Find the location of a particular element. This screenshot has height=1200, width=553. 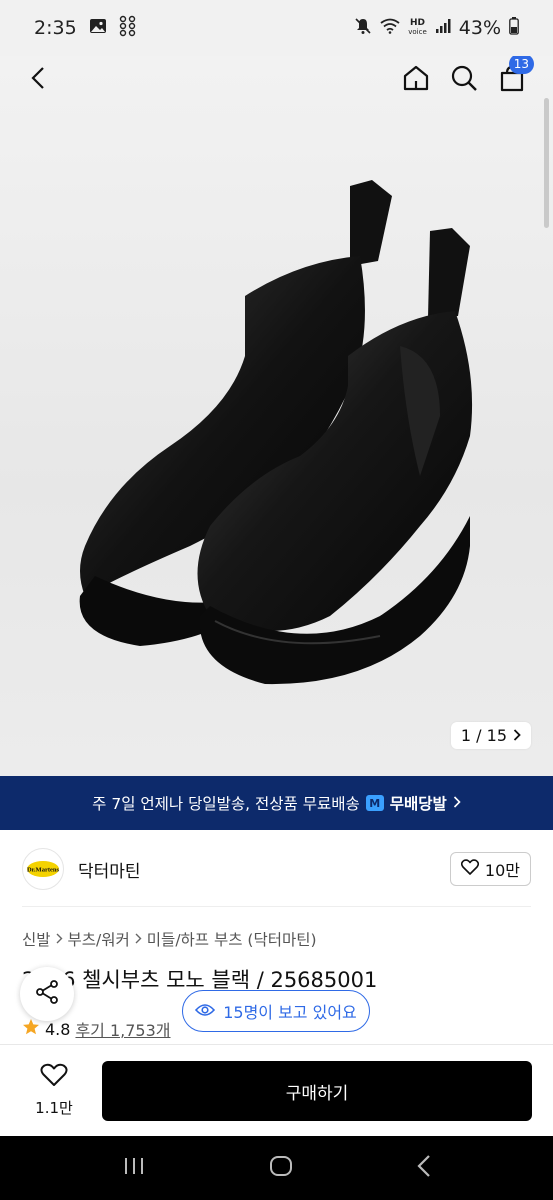

search-button is located at coordinates (464, 80).